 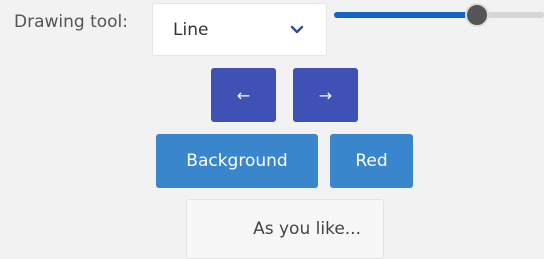 What do you see at coordinates (239, 29) in the screenshot?
I see `drawing-tool-select: Line` at bounding box center [239, 29].